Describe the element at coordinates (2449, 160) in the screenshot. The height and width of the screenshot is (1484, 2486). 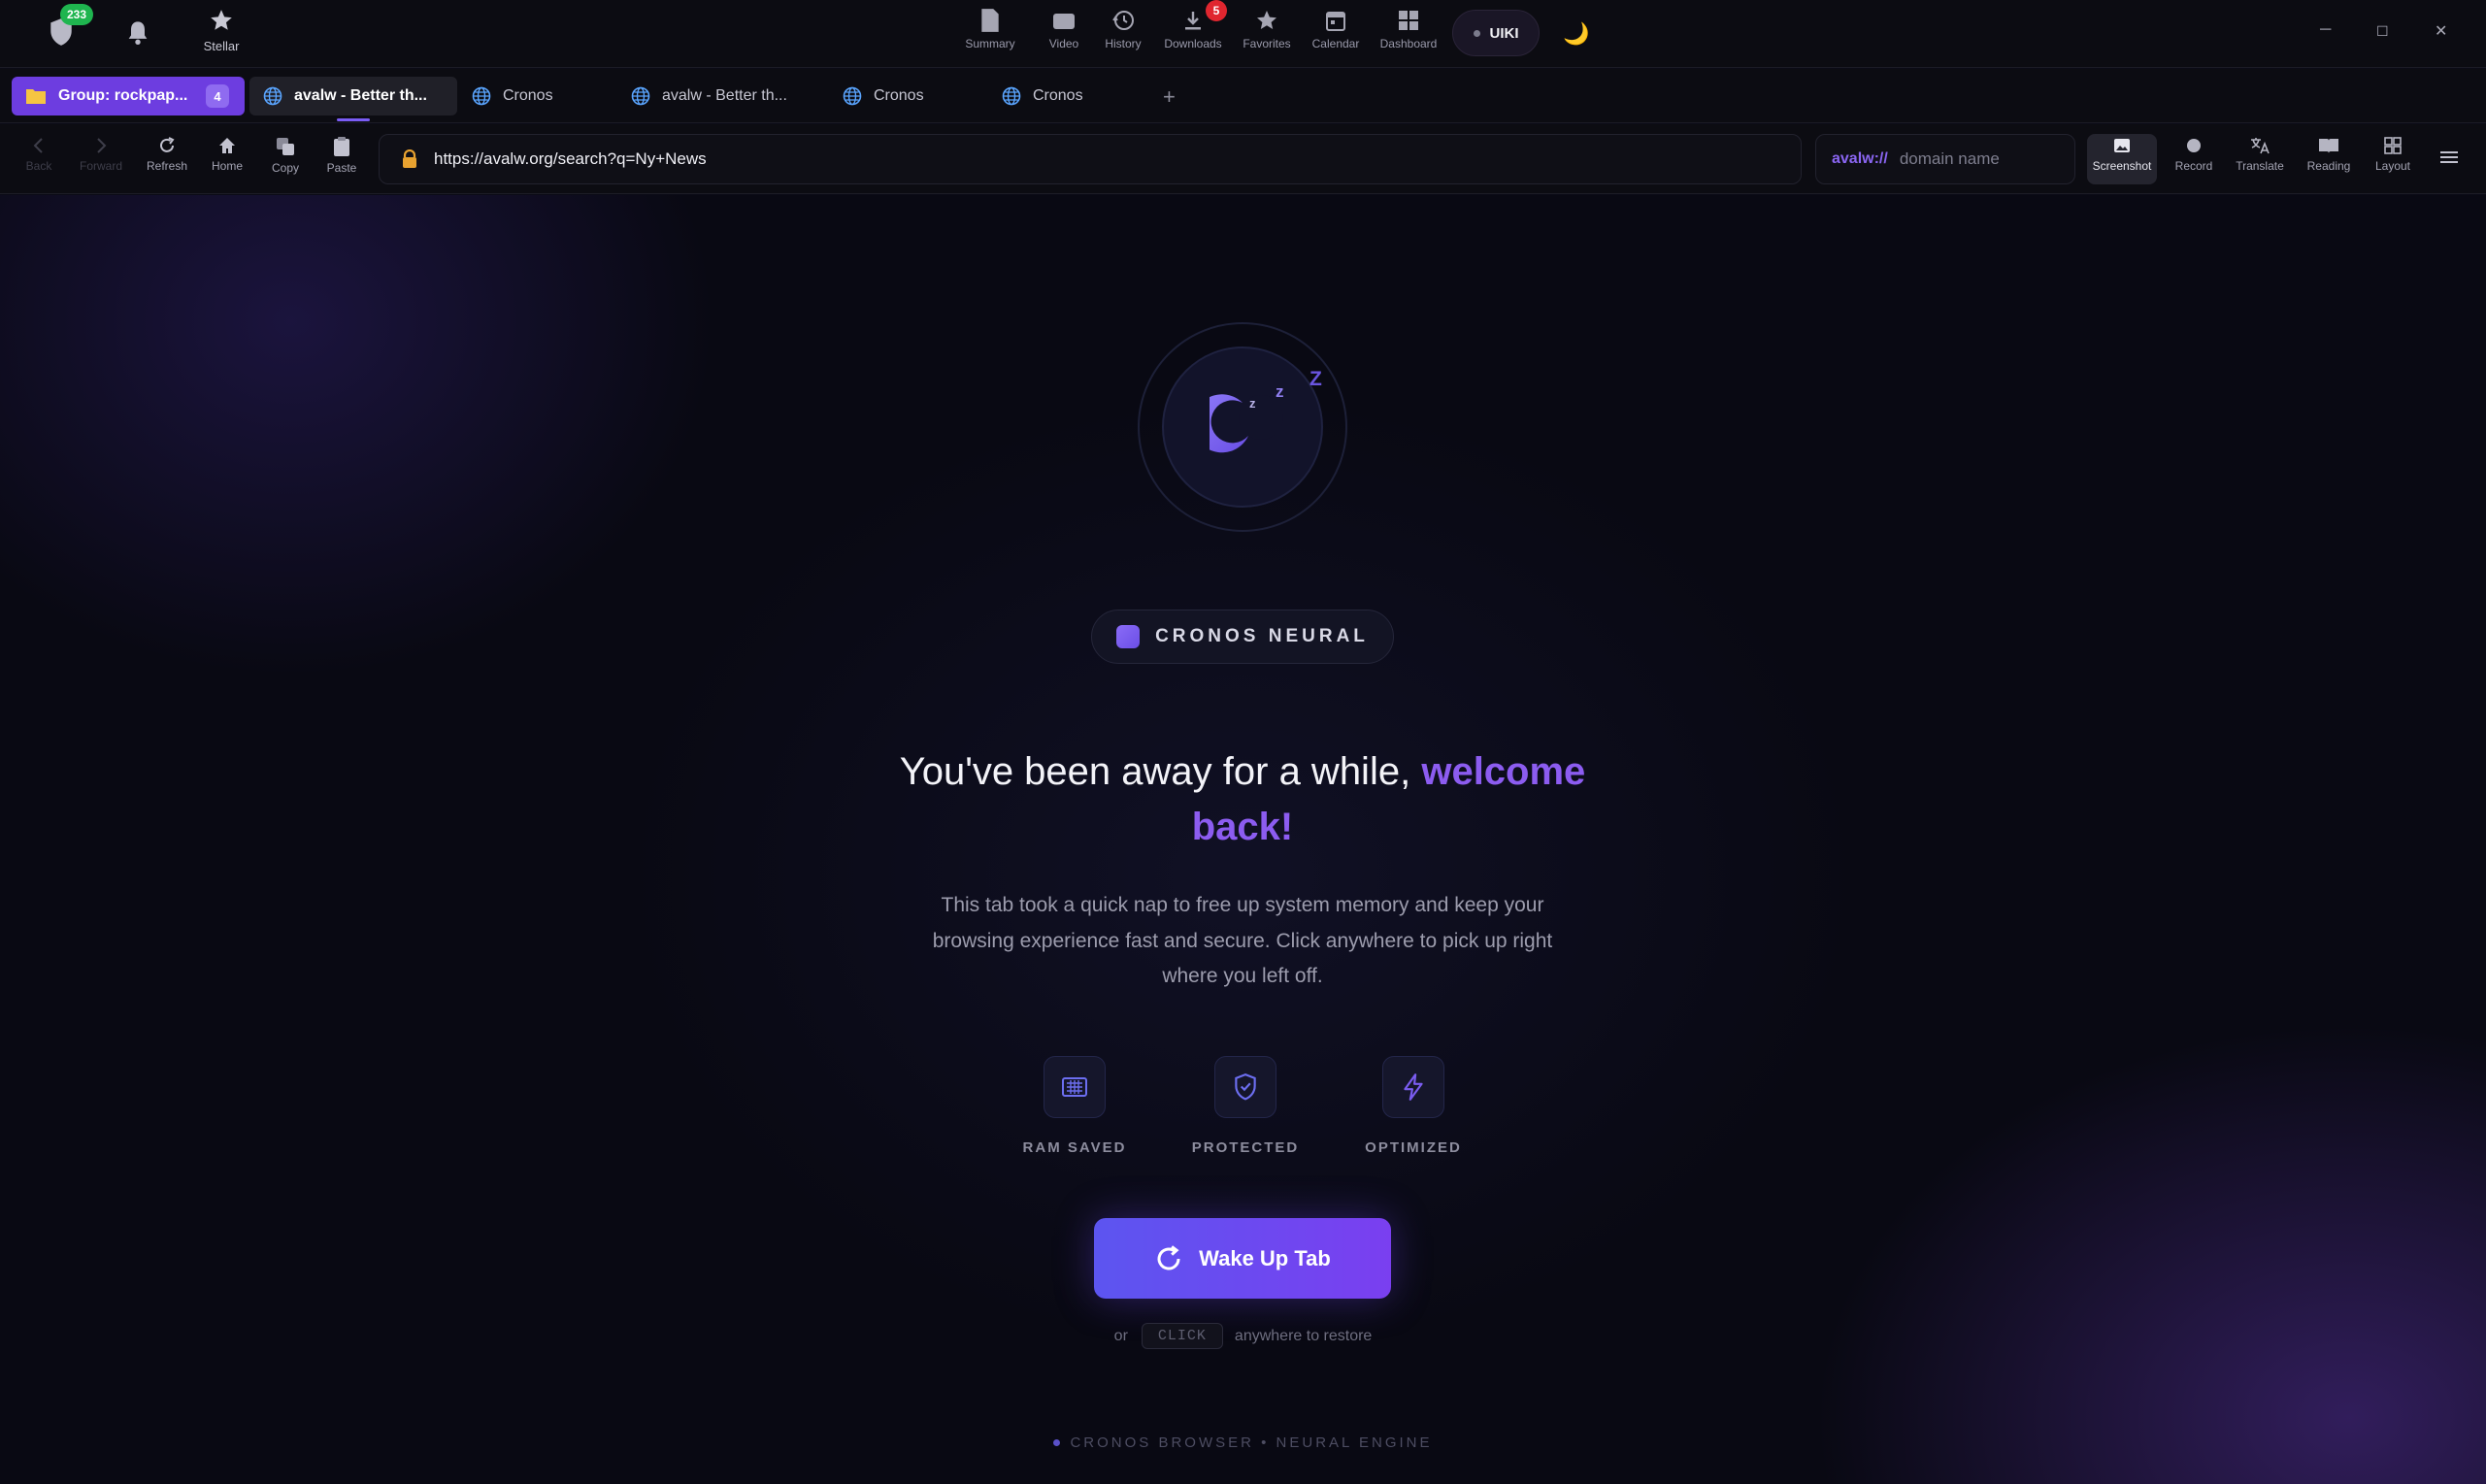
I see `menu-button` at that location.